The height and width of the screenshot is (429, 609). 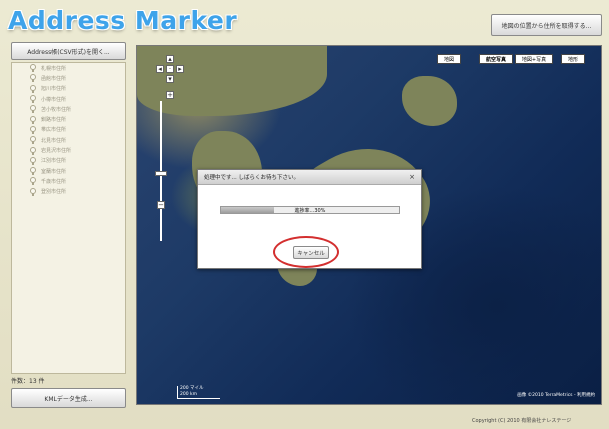 I want to click on zoom-in-icon: +, so click(x=170, y=95).